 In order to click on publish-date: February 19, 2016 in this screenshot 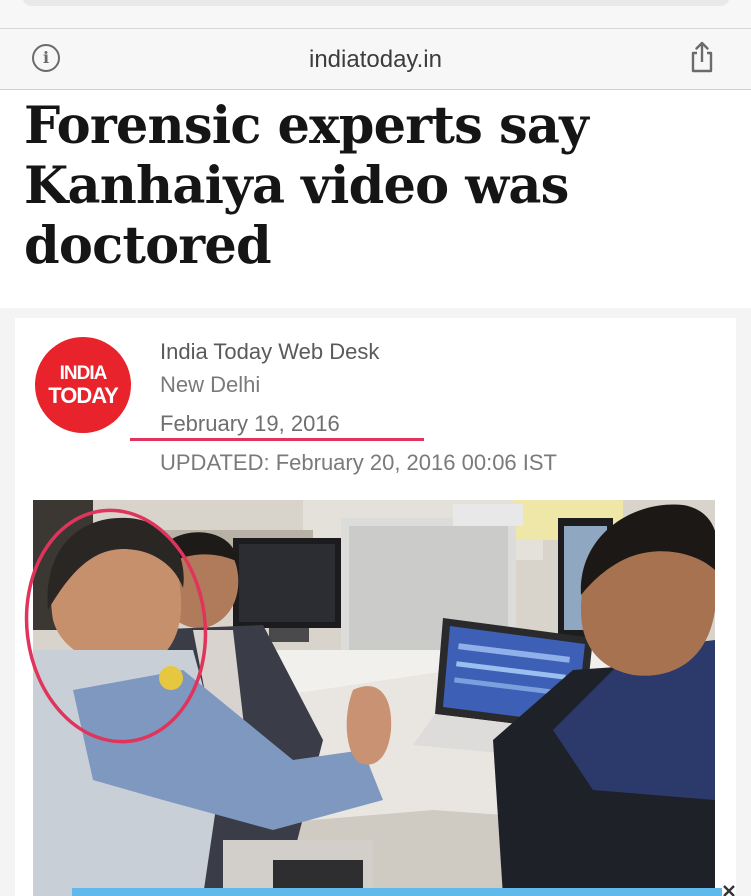, I will do `click(250, 423)`.